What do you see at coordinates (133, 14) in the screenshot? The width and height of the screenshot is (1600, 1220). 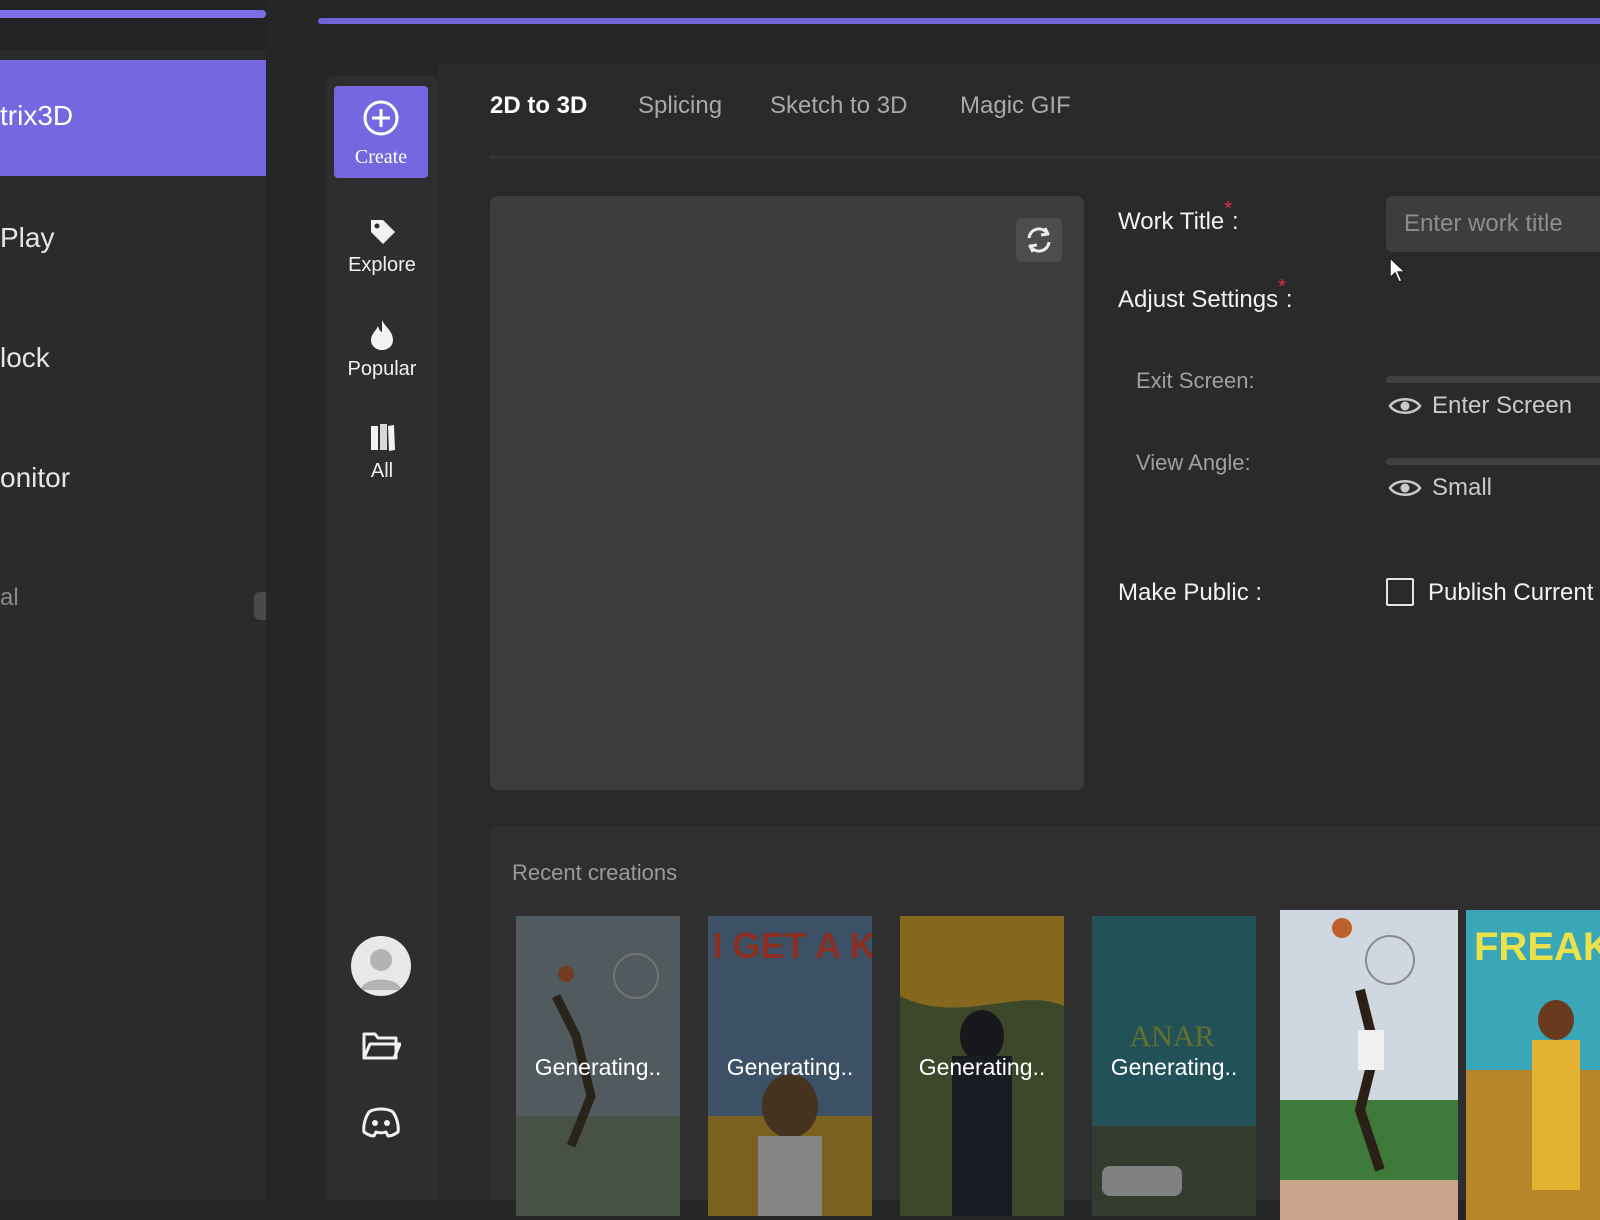 I see `left-accent-bar` at bounding box center [133, 14].